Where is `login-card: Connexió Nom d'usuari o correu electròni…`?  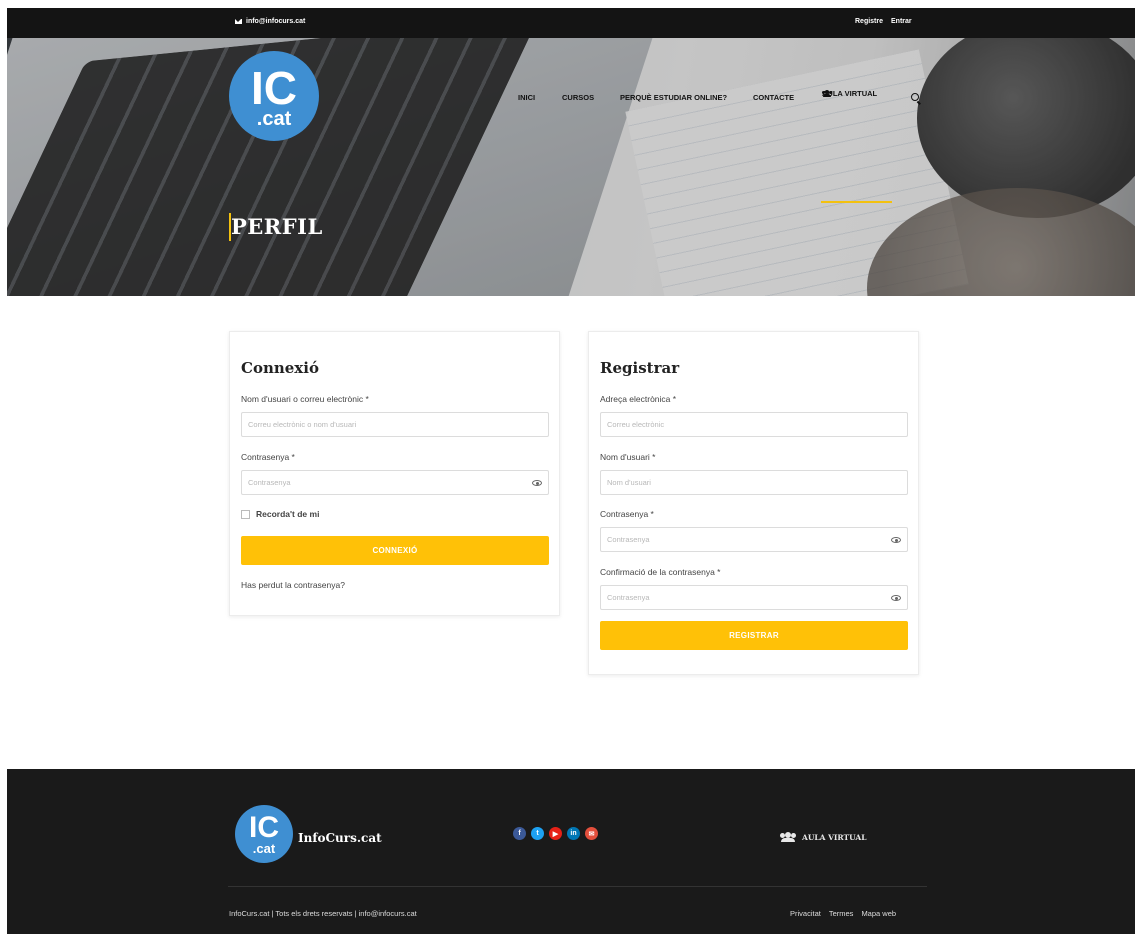 login-card: Connexió Nom d'usuari o correu electròni… is located at coordinates (394, 473).